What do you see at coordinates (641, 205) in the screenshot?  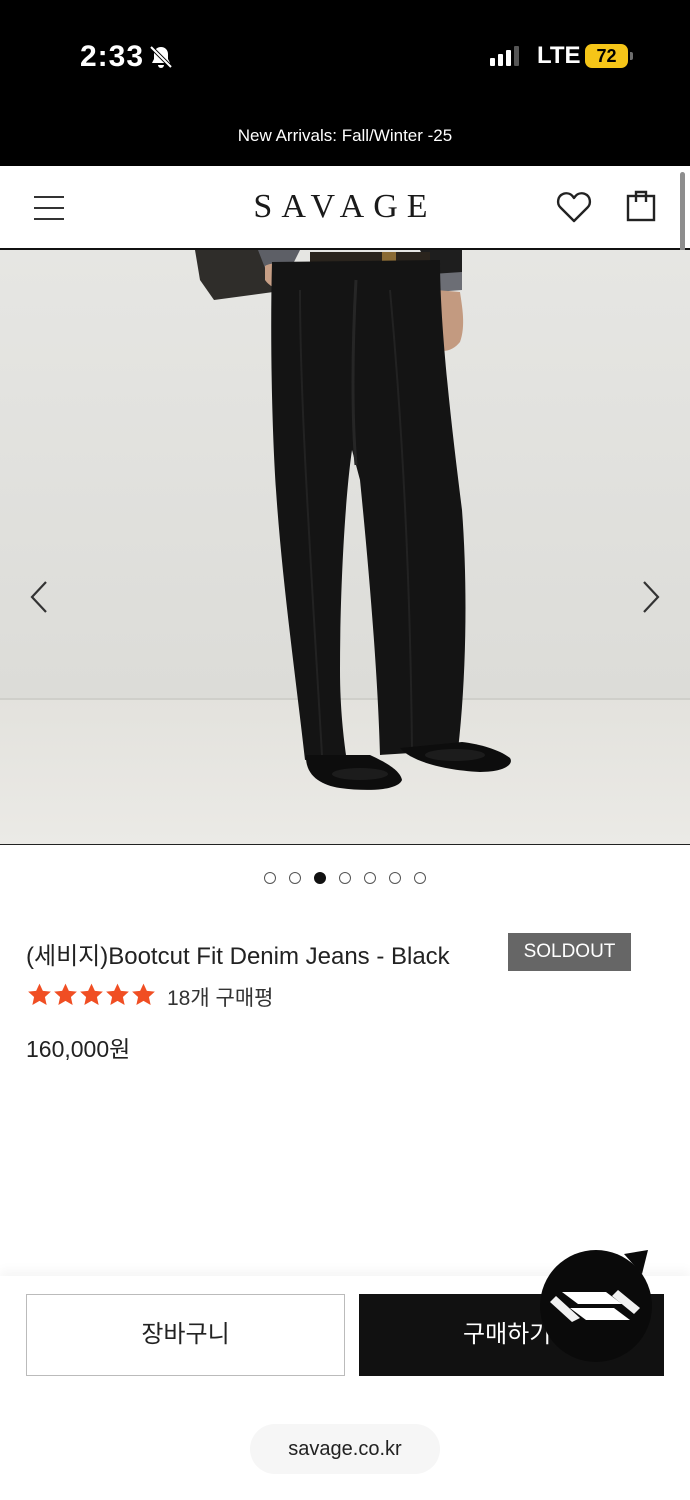 I see `shopping-bag-icon` at bounding box center [641, 205].